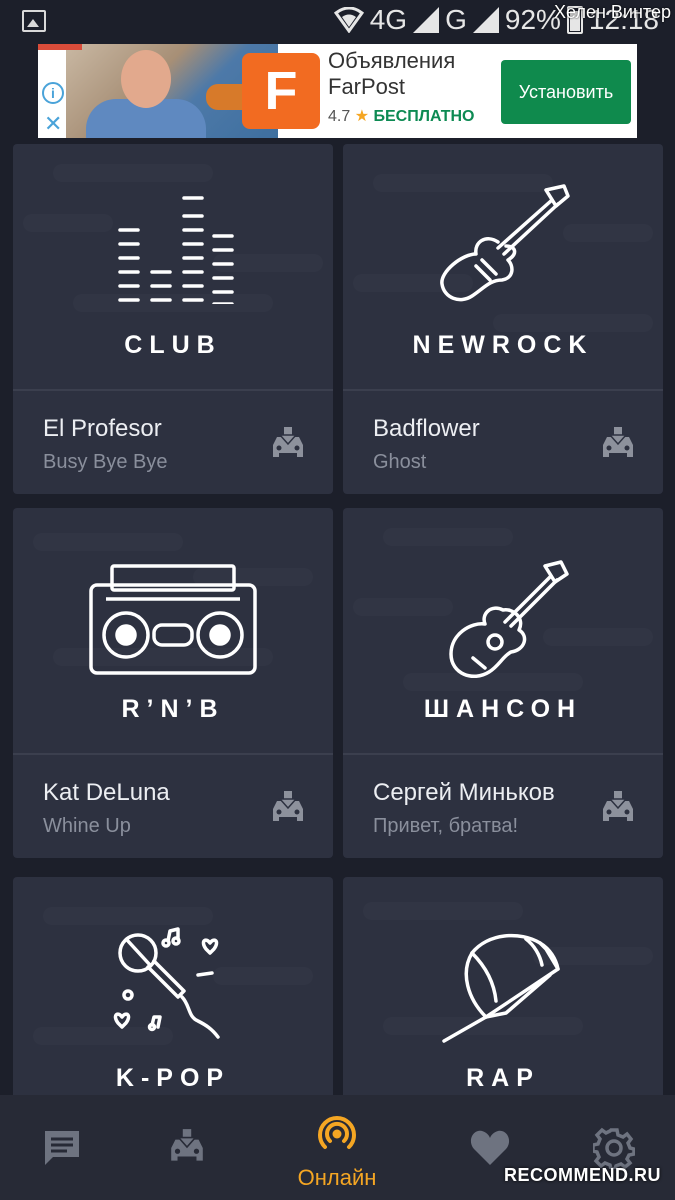 This screenshot has height=1200, width=675. What do you see at coordinates (613, 1149) in the screenshot?
I see `gear-icon` at bounding box center [613, 1149].